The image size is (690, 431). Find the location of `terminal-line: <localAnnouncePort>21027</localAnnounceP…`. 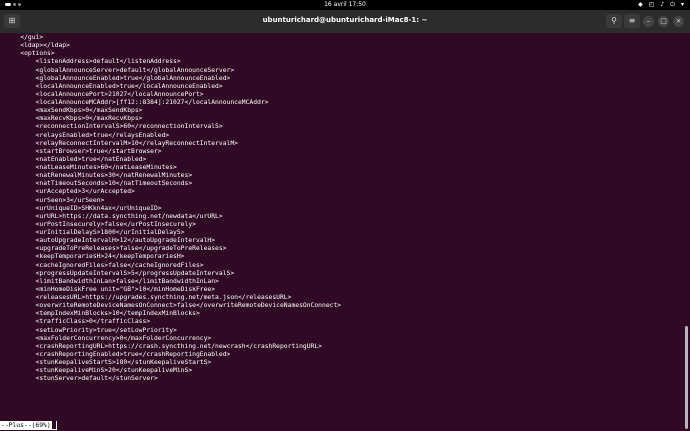

terminal-line: <localAnnouncePort>21027</localAnnounceP… is located at coordinates (104, 94).